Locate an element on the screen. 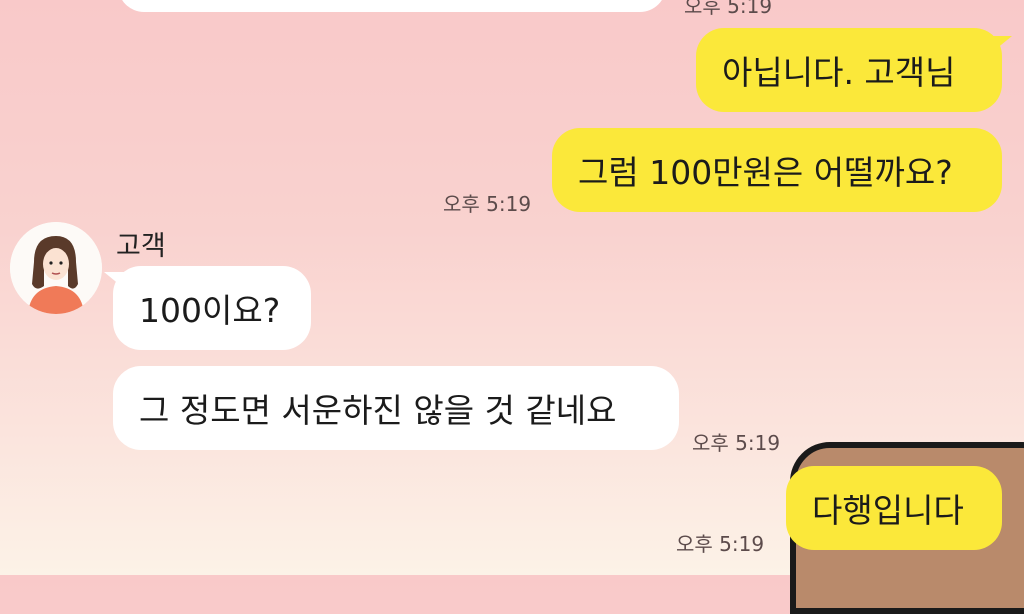 The image size is (1024, 614). message-text: 그 정도면 서운하진 않을 것 같네요 is located at coordinates (378, 410).